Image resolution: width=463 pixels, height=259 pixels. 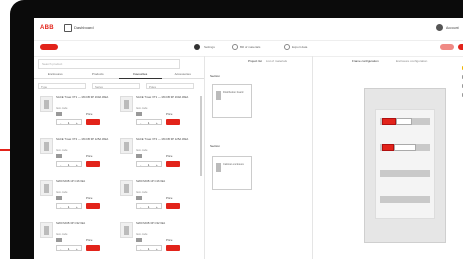 What do you see at coordinates (209, 47) in the screenshot?
I see `settings-link: Settings` at bounding box center [209, 47].